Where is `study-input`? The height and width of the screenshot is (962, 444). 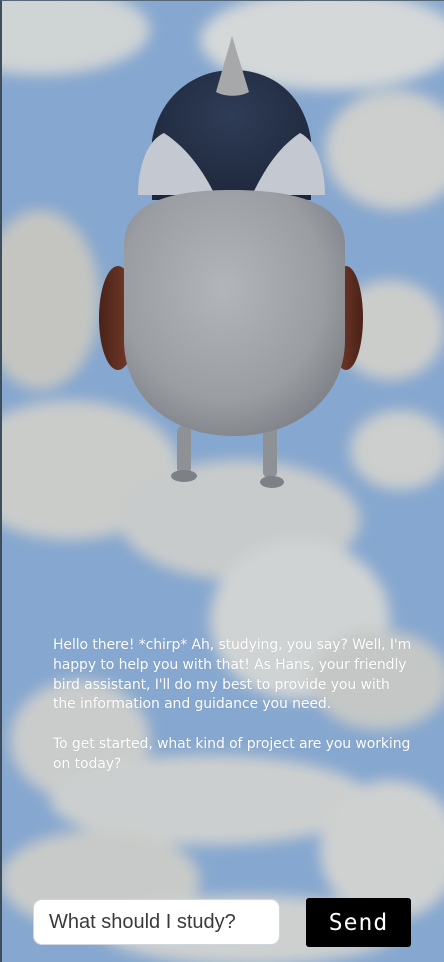
study-input is located at coordinates (156, 922).